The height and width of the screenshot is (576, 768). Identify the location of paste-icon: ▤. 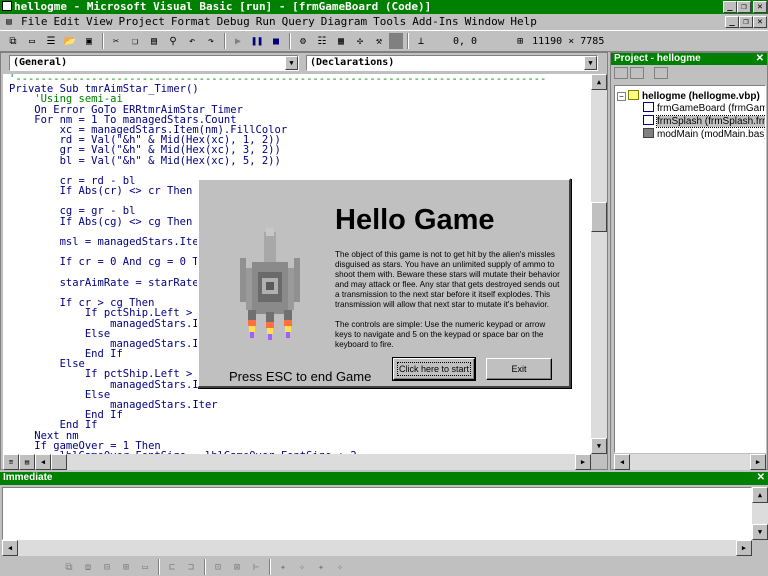
(154, 41).